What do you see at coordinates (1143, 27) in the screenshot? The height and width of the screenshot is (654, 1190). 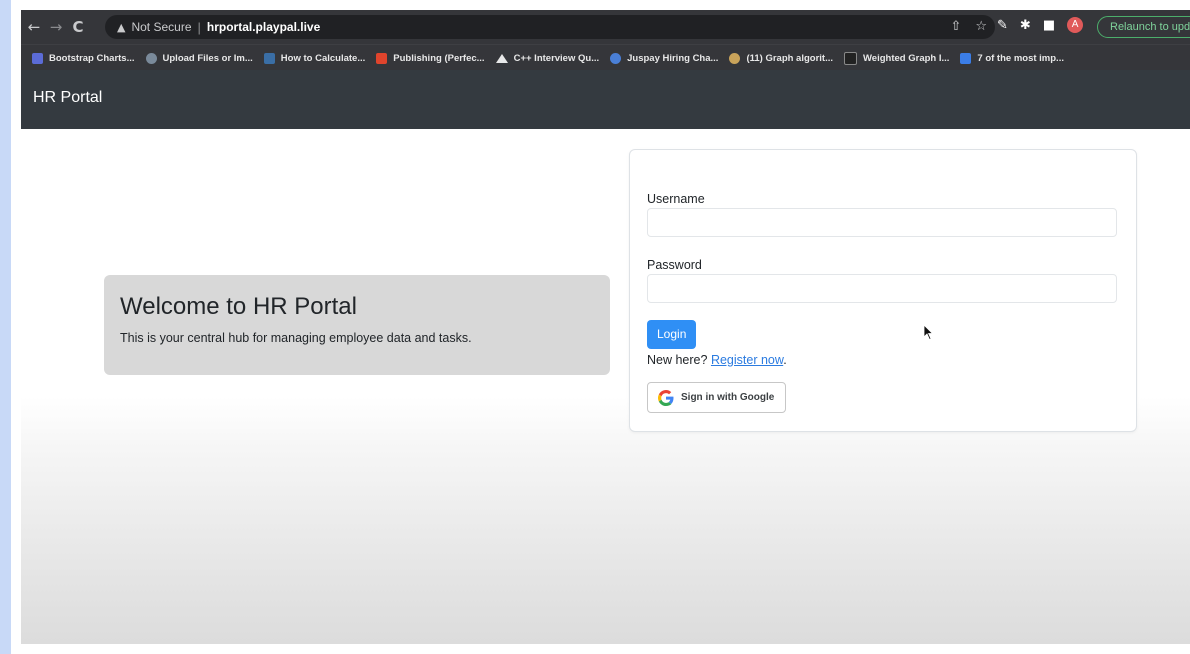 I see `relaunch-button: Relaunch to upda` at bounding box center [1143, 27].